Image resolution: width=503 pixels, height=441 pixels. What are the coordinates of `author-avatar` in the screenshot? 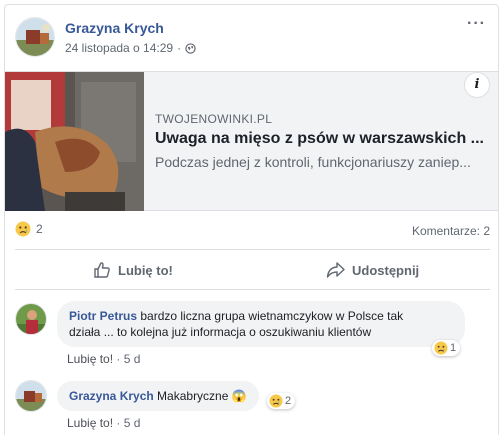 It's located at (35, 37).